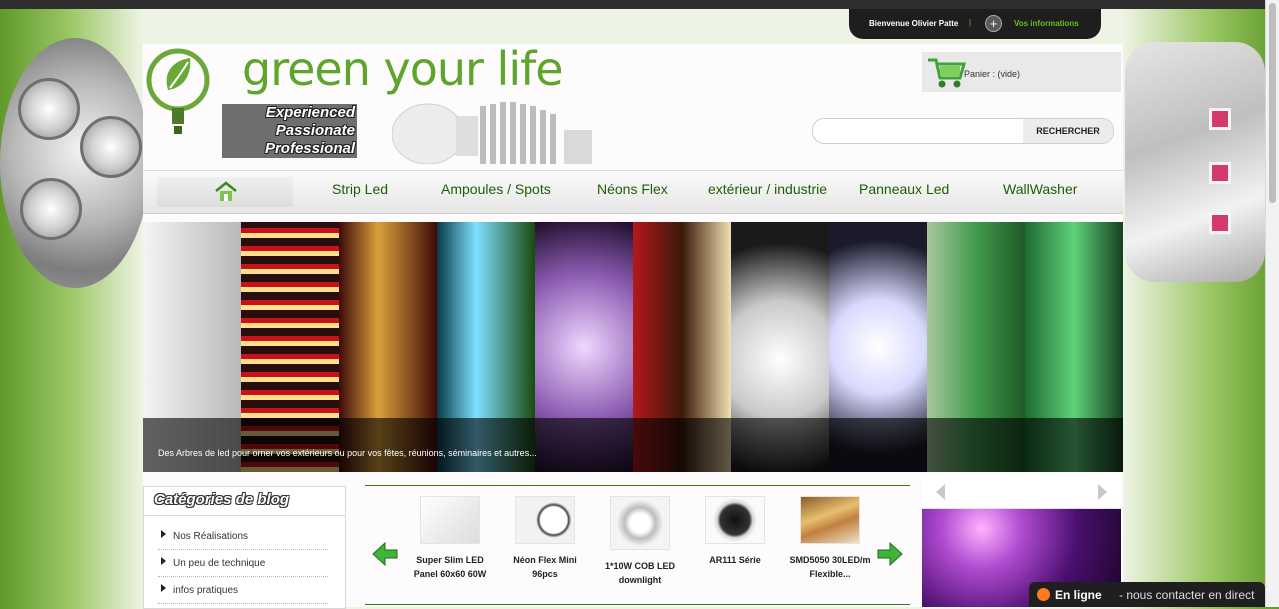 This screenshot has width=1279, height=609. I want to click on led-bulb-image, so click(492, 133).